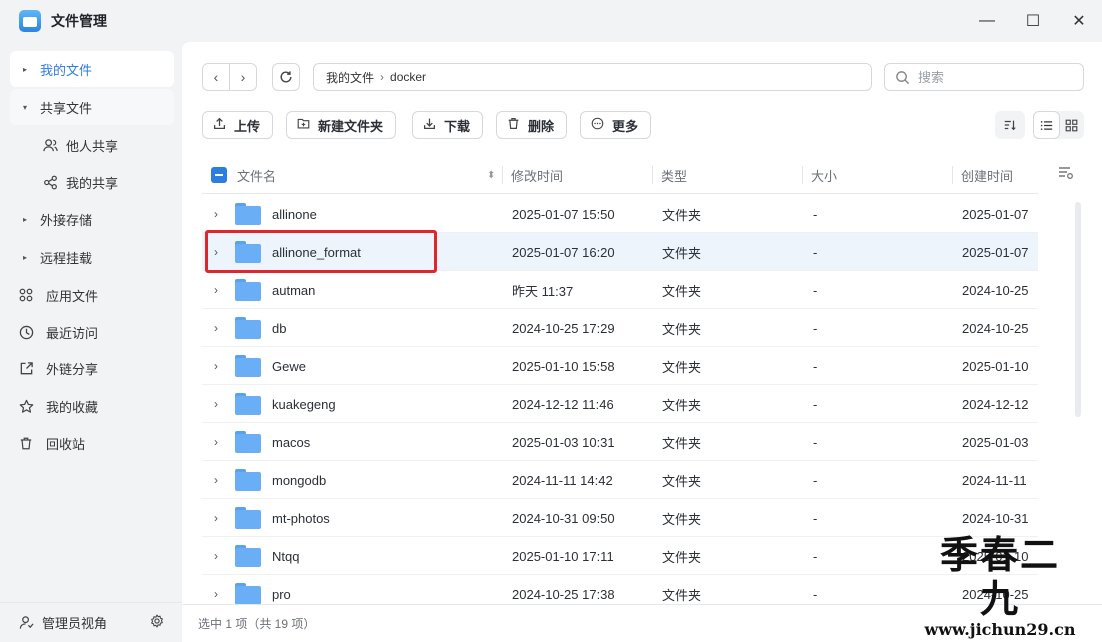  I want to click on grid-view-button, so click(1072, 125).